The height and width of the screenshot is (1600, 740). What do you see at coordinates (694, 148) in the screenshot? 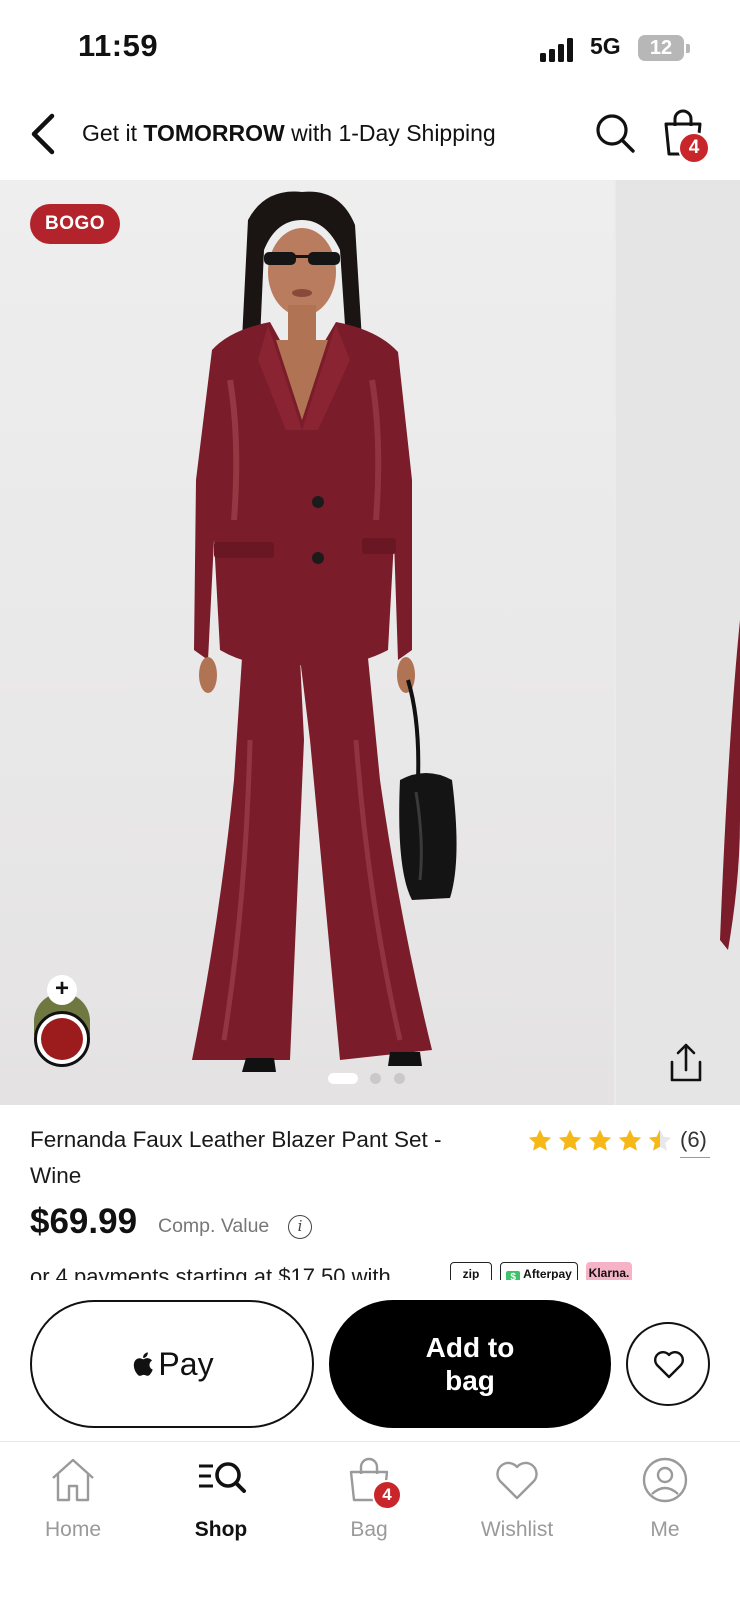
I see `bag-count-badge: 4` at bounding box center [694, 148].